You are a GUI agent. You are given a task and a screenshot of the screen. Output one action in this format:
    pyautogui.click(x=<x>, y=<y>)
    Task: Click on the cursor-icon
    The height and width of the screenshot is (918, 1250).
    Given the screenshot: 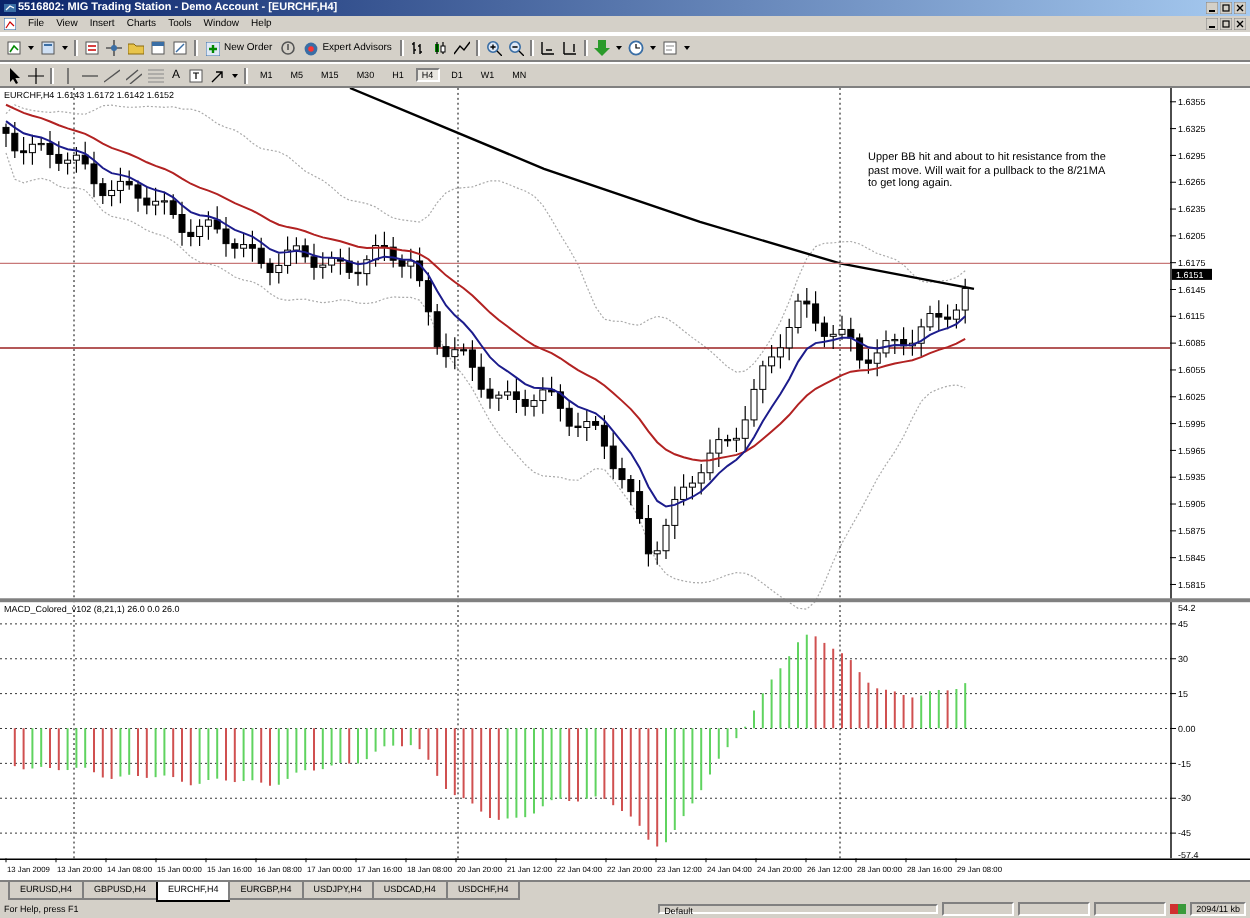 What is the action you would take?
    pyautogui.click(x=14, y=75)
    